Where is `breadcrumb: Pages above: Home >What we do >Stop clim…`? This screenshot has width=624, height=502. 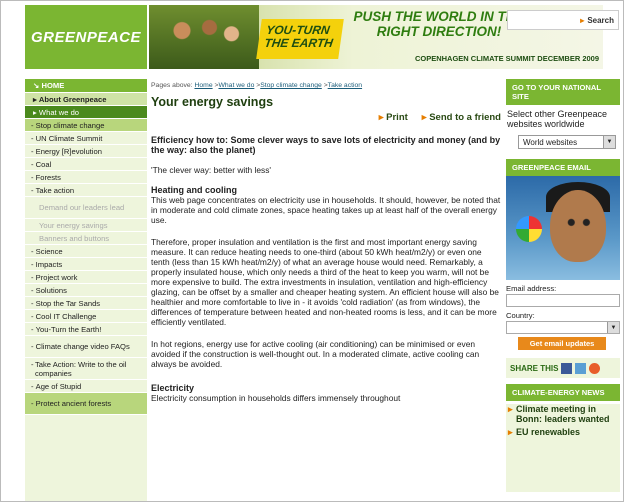 breadcrumb: Pages above: Home >What we do >Stop clim… is located at coordinates (257, 85).